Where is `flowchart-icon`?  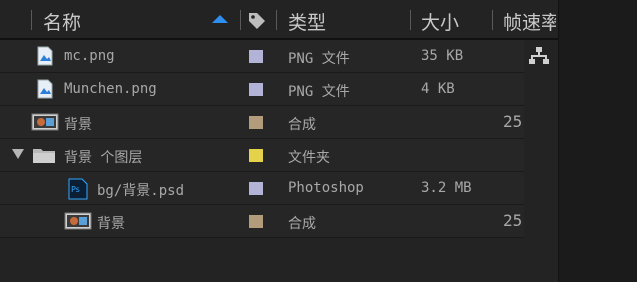
flowchart-icon is located at coordinates (539, 58).